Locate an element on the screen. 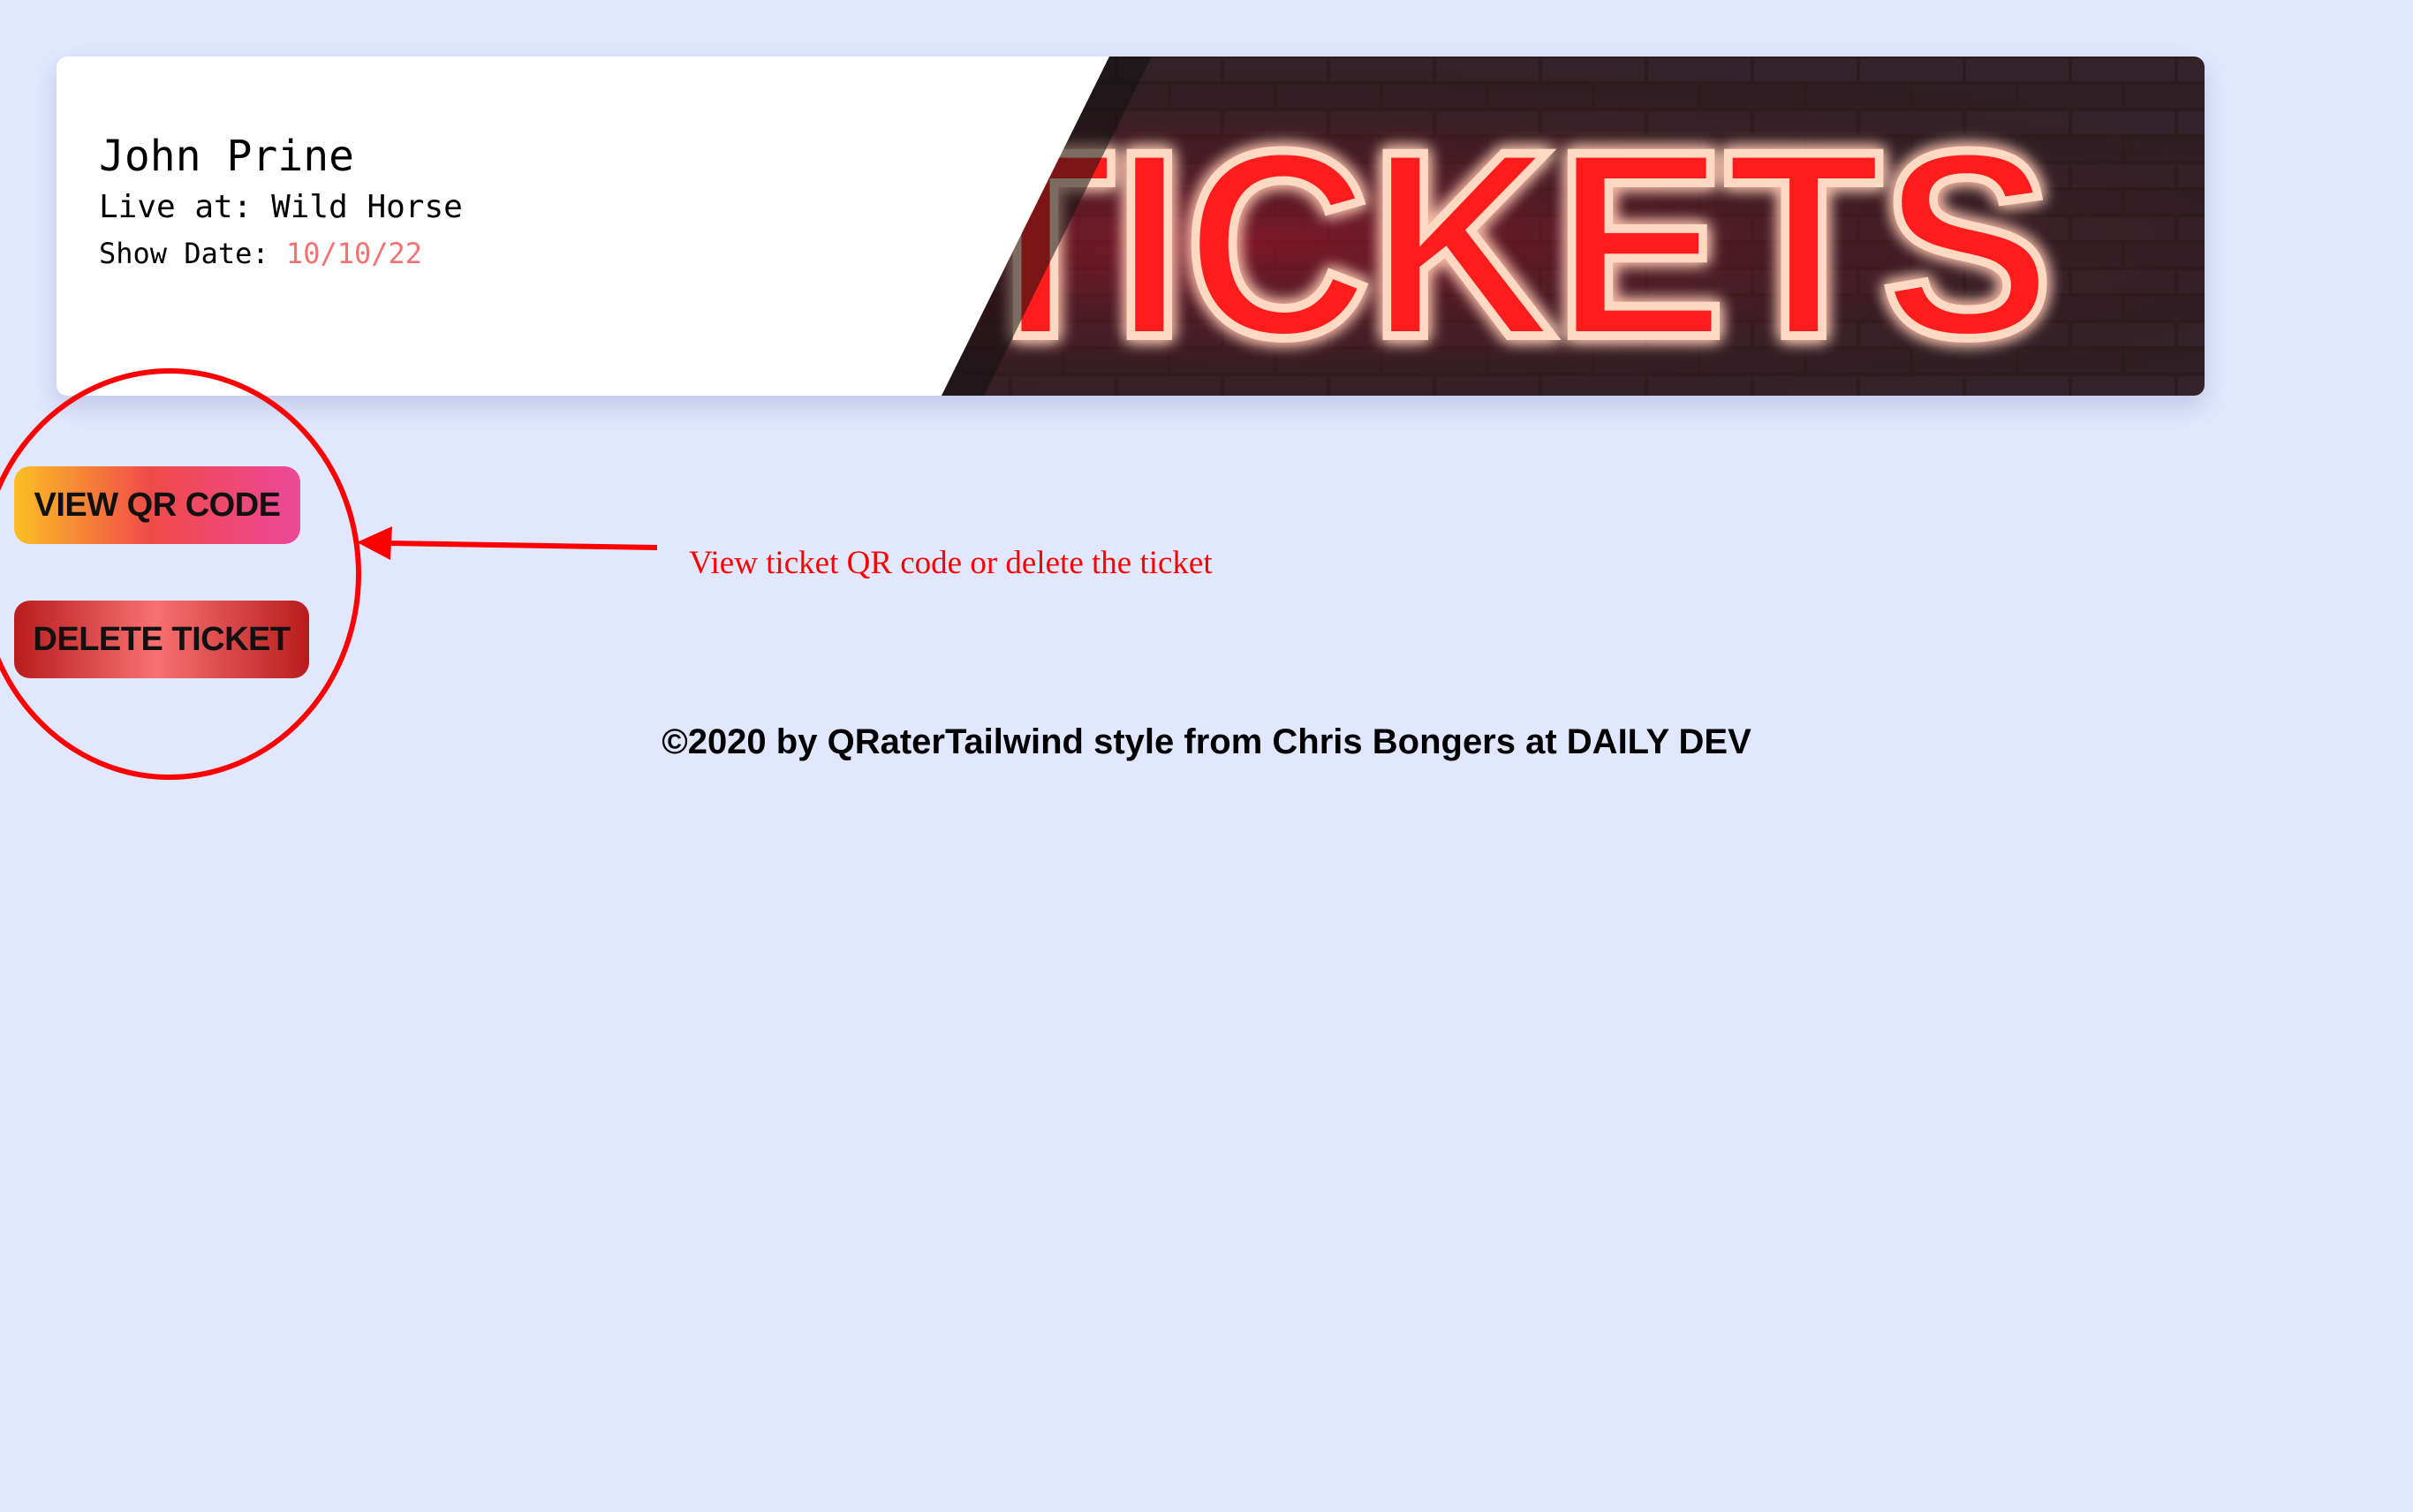 The width and height of the screenshot is (2413, 1512). tickets-neon-banner: TICKETS is located at coordinates (1573, 227).